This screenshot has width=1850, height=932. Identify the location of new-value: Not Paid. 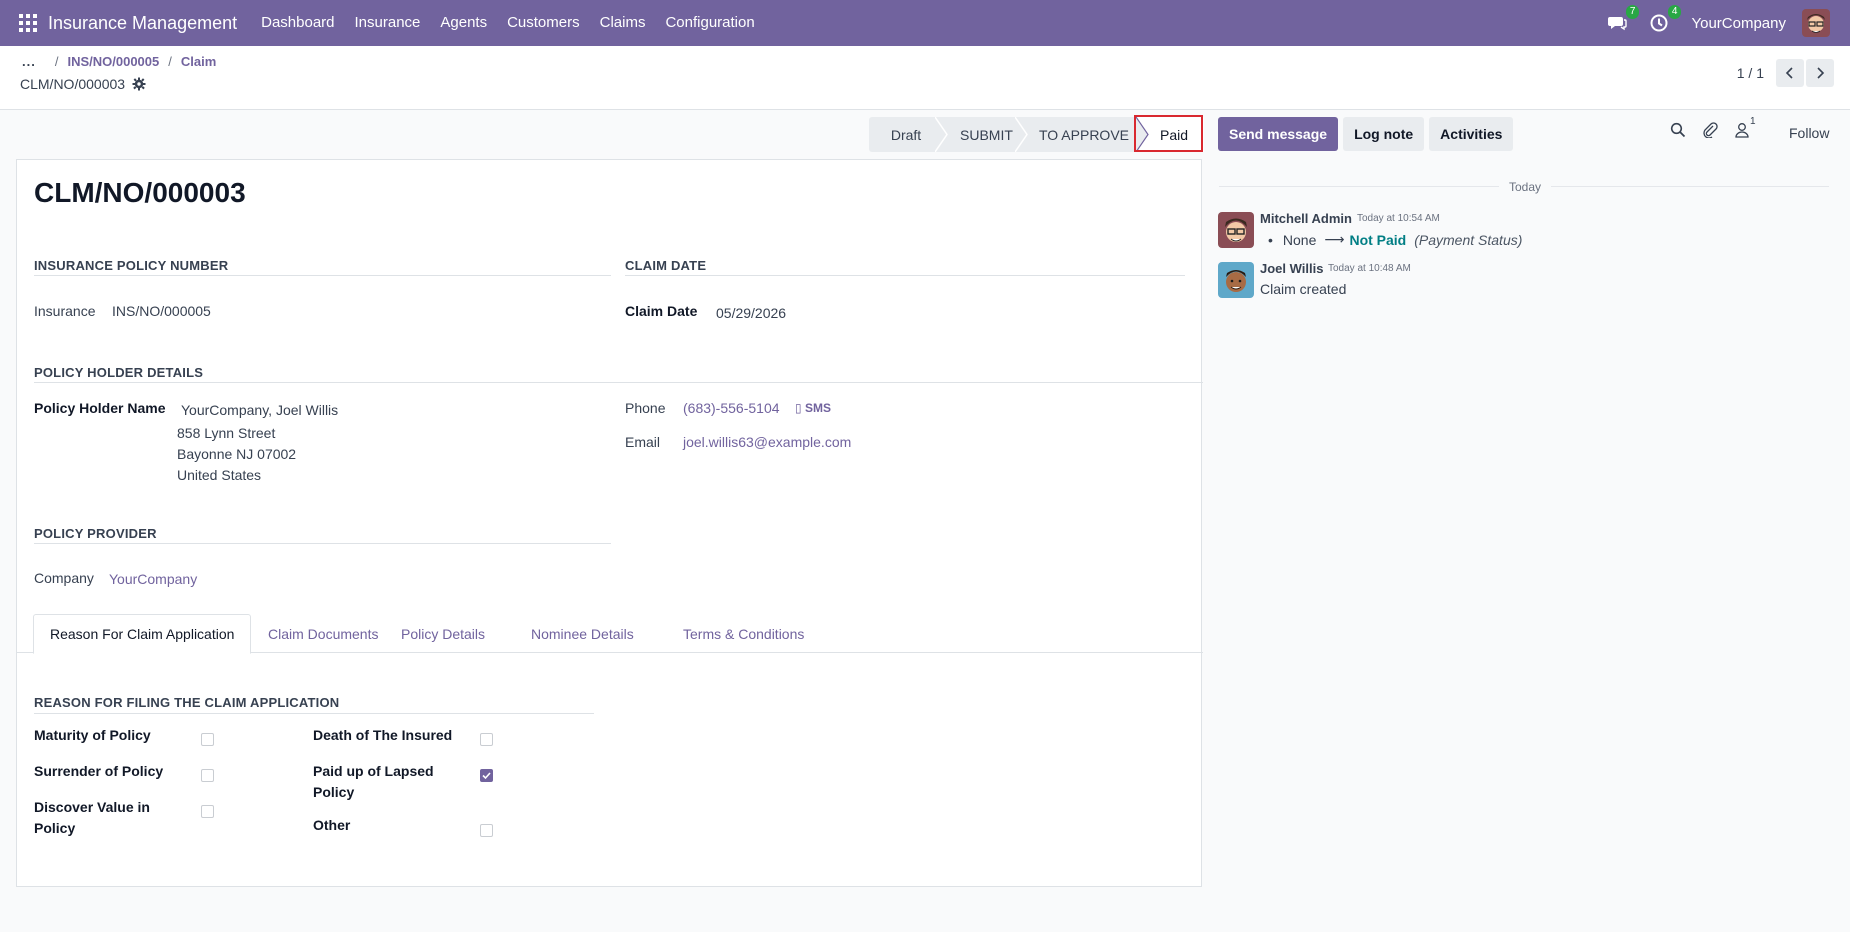
(1378, 239).